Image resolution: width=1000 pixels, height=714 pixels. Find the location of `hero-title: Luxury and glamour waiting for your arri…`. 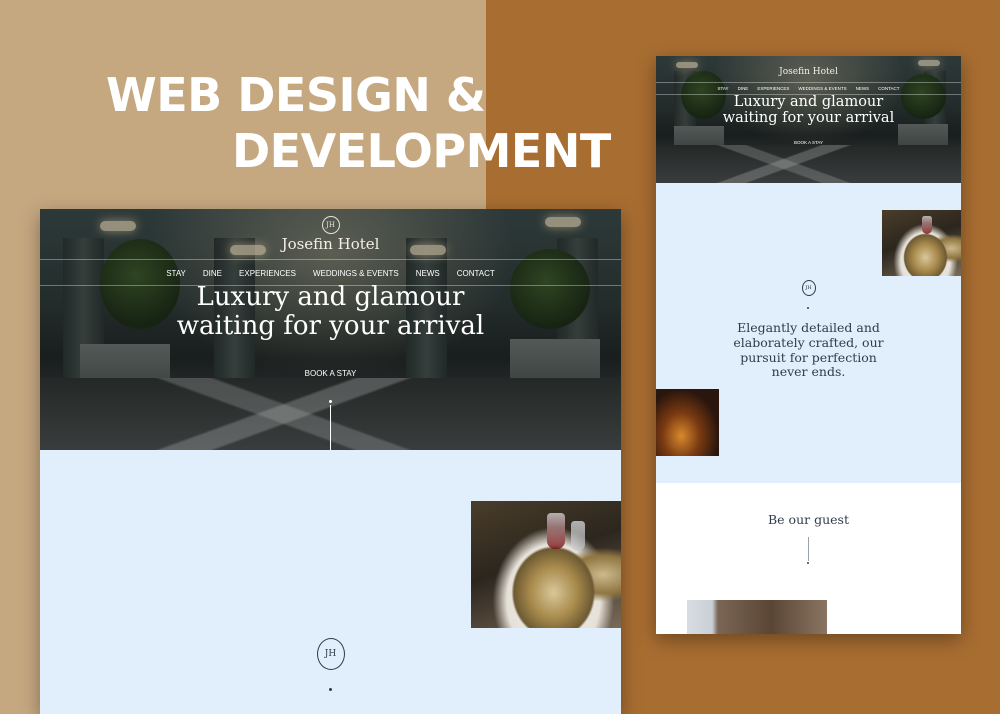

hero-title: Luxury and glamour waiting for your arri… is located at coordinates (330, 312).